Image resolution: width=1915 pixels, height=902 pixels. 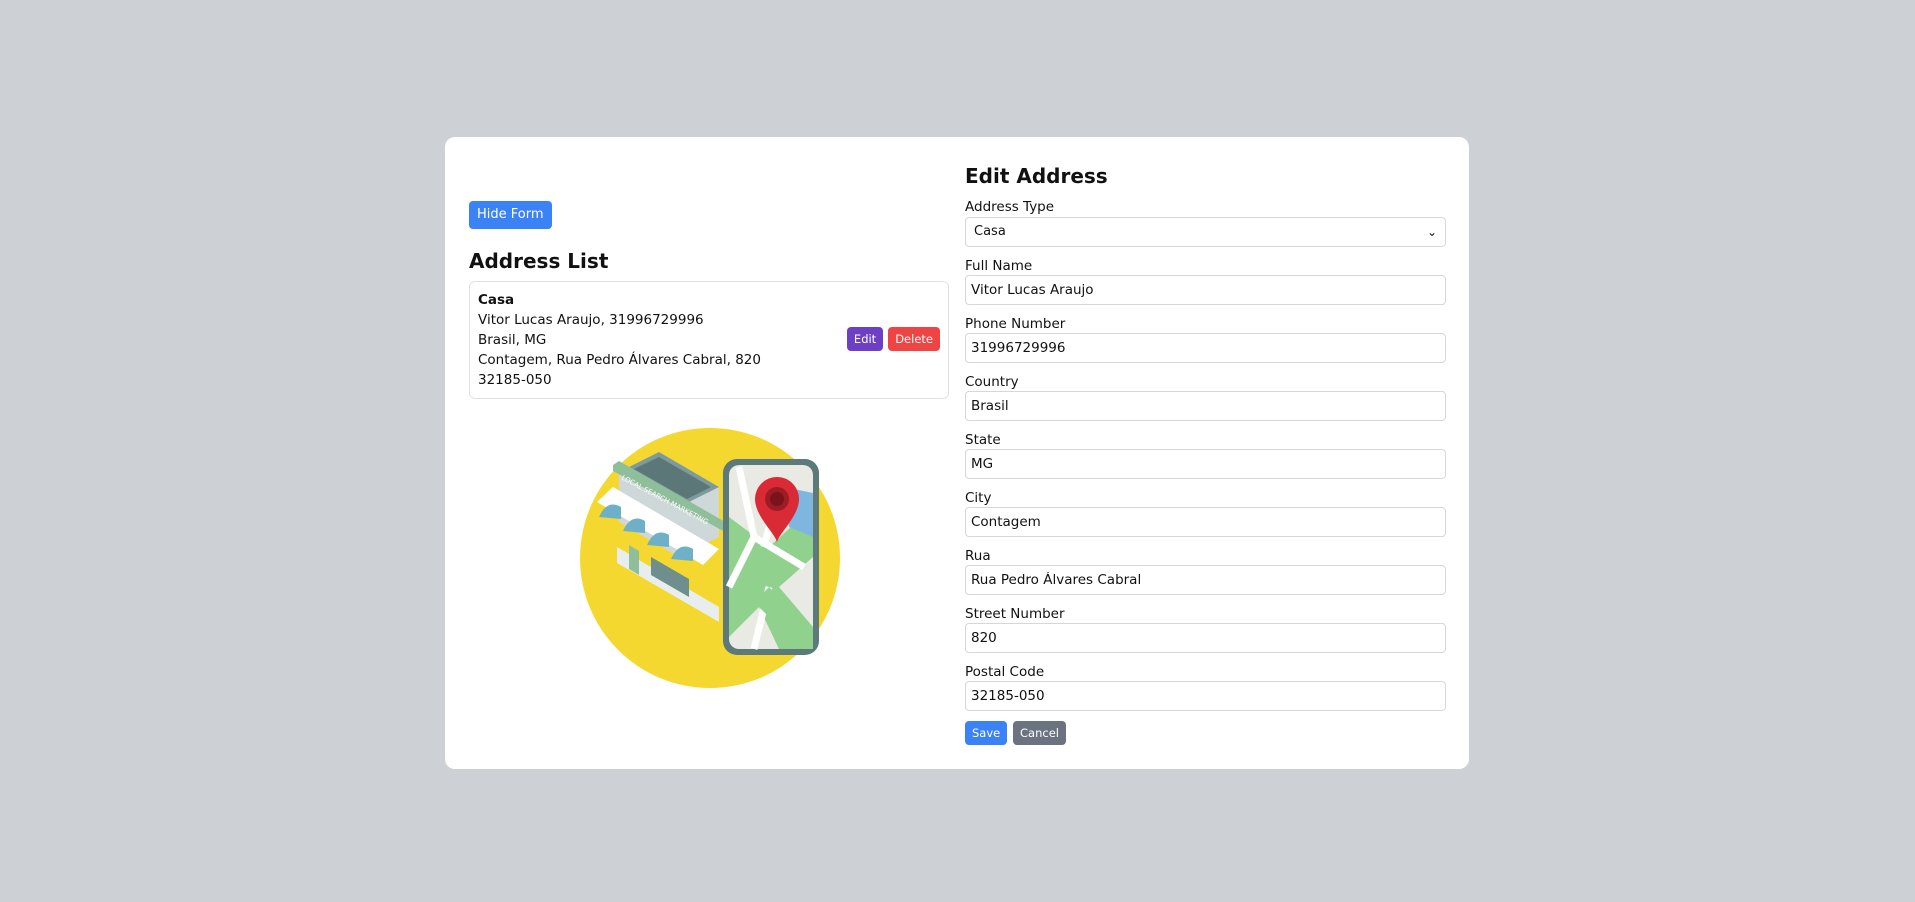 What do you see at coordinates (999, 266) in the screenshot?
I see `full-name-label: Full Name` at bounding box center [999, 266].